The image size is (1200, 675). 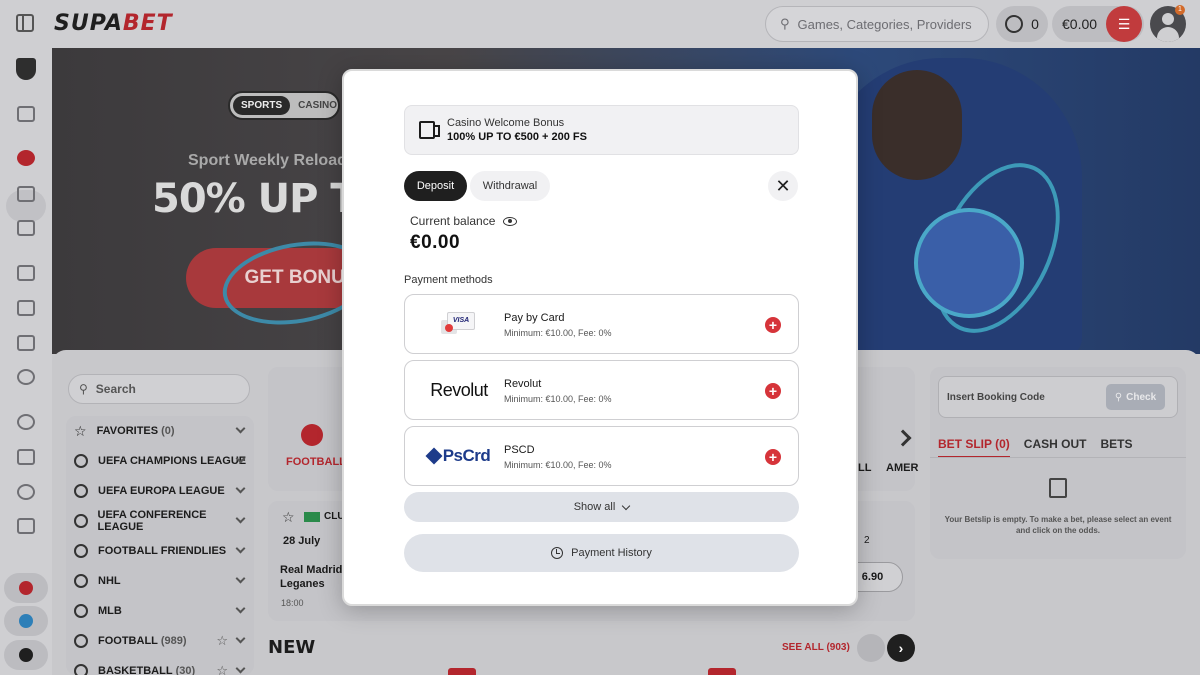 What do you see at coordinates (161, 581) in the screenshot?
I see `sport-row-nhl: NHL` at bounding box center [161, 581].